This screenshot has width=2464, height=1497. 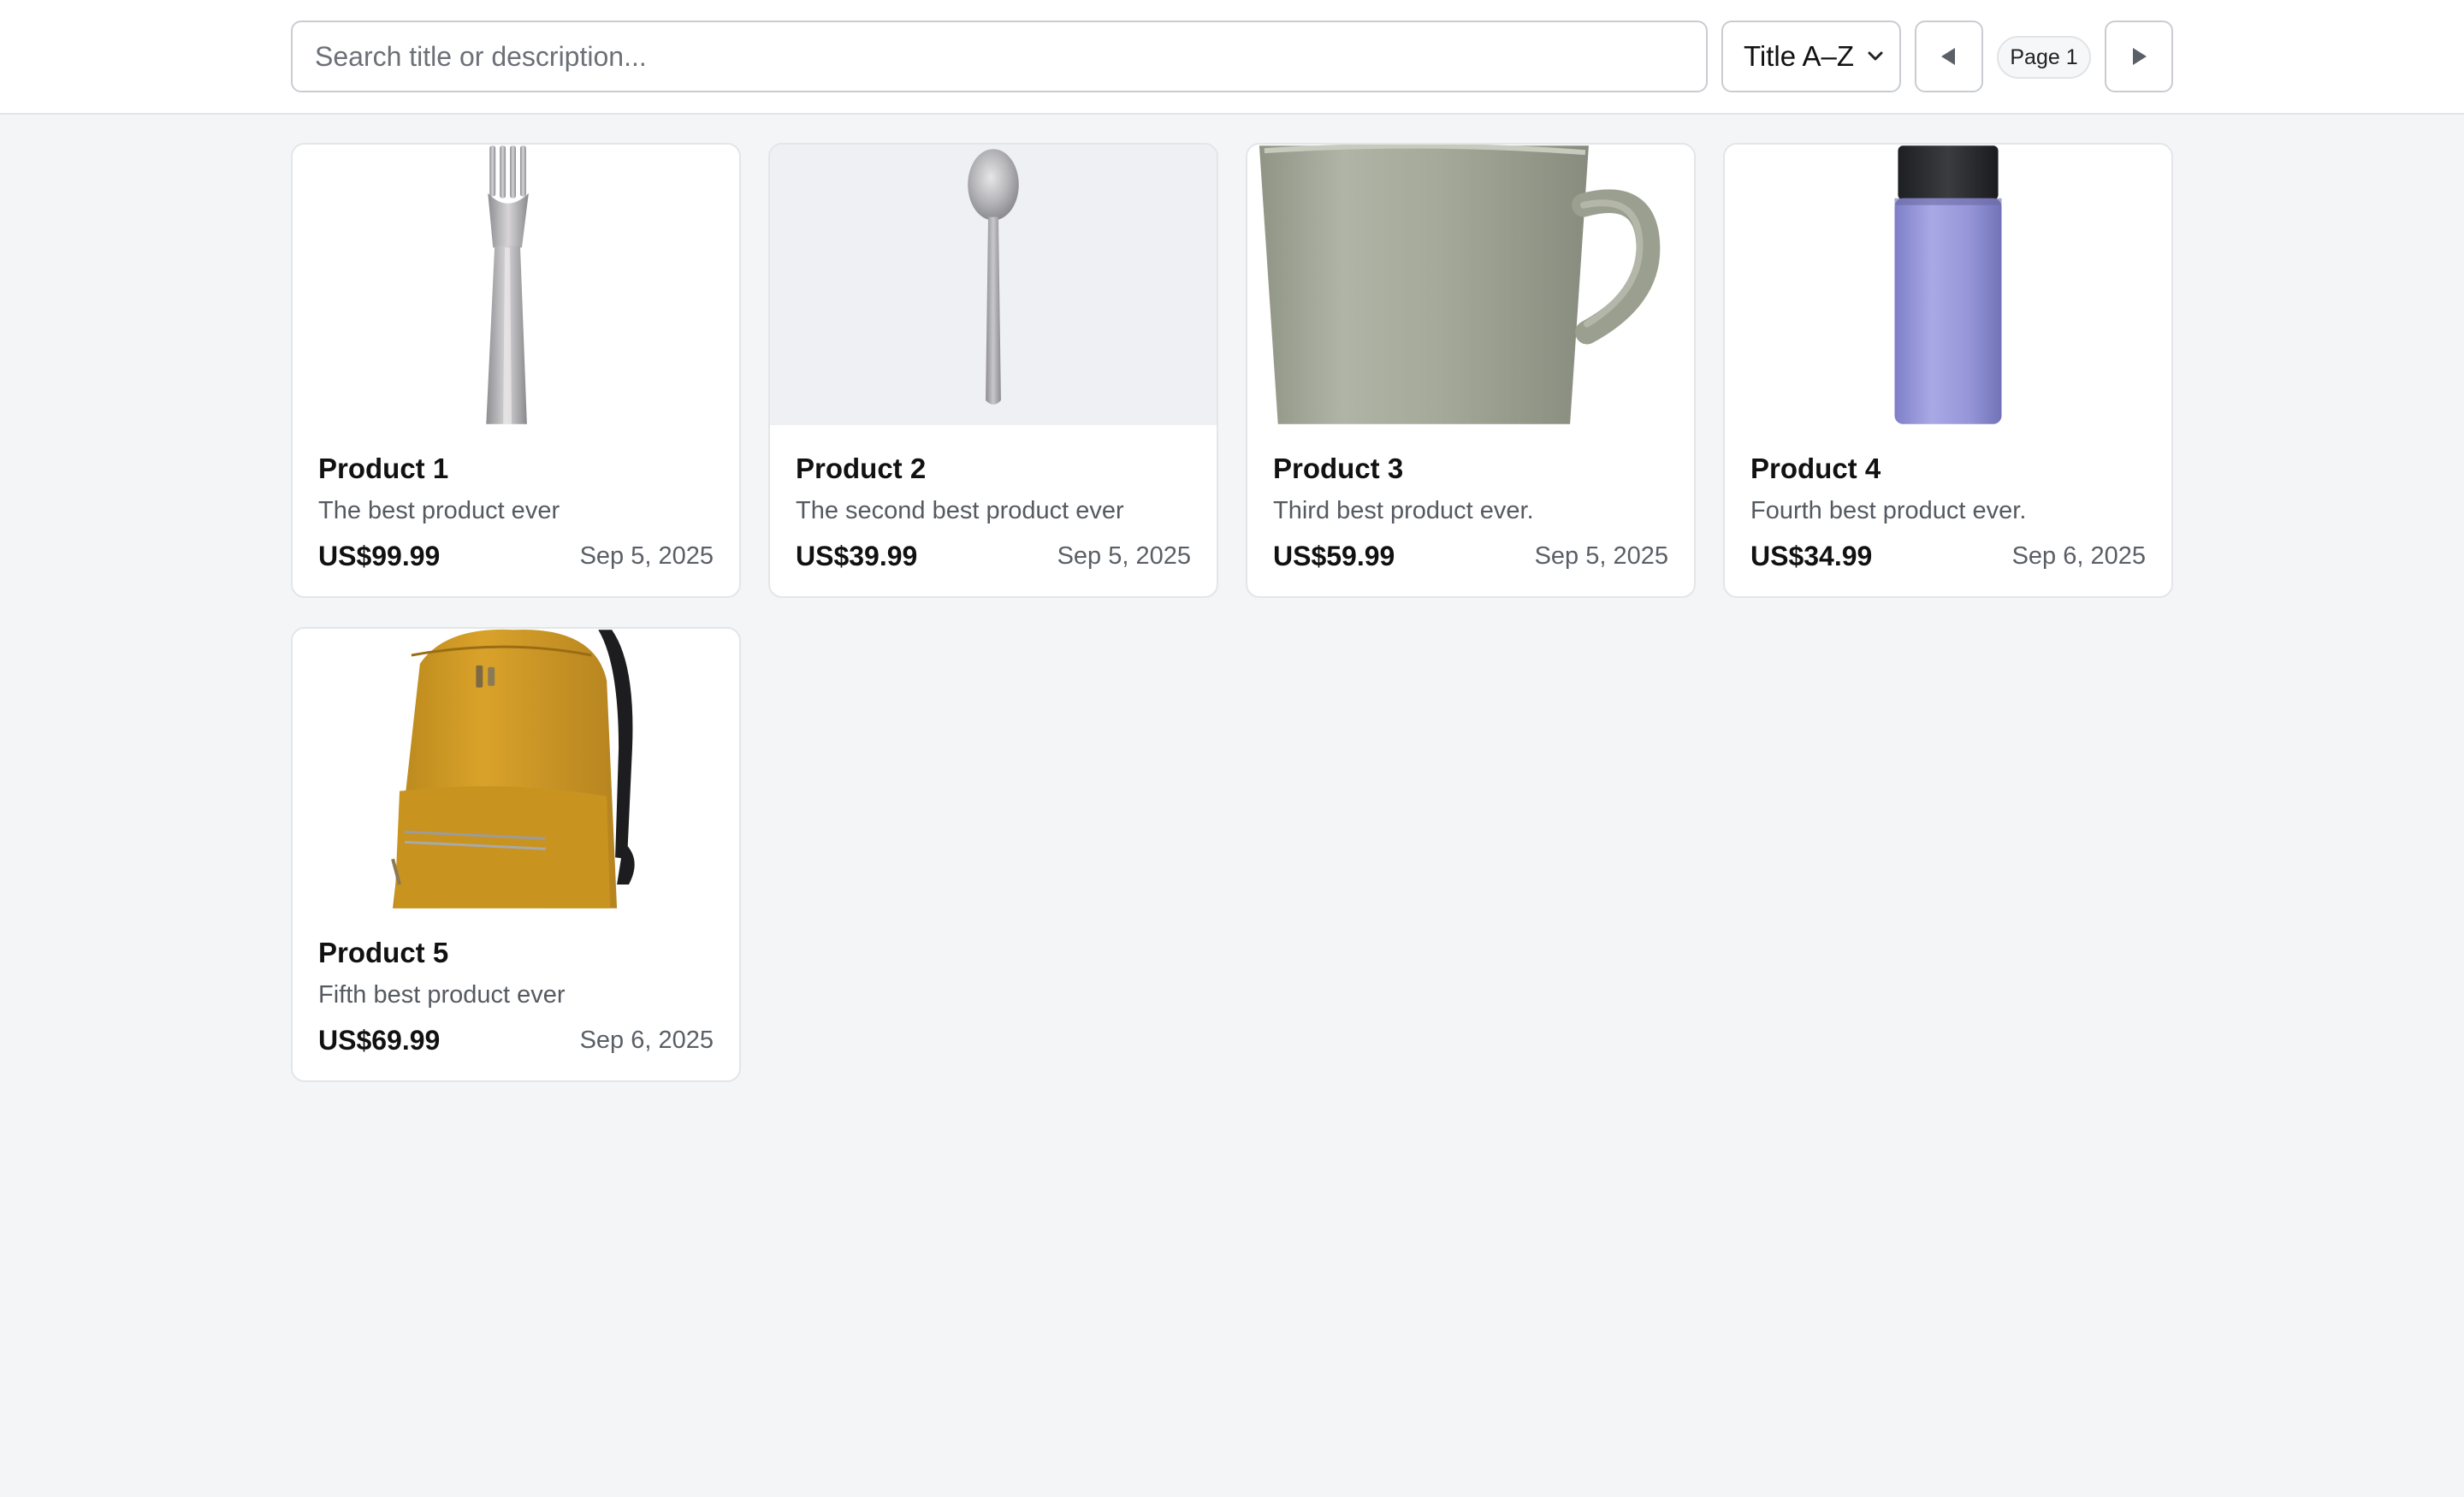 I want to click on next-page-button, so click(x=2139, y=56).